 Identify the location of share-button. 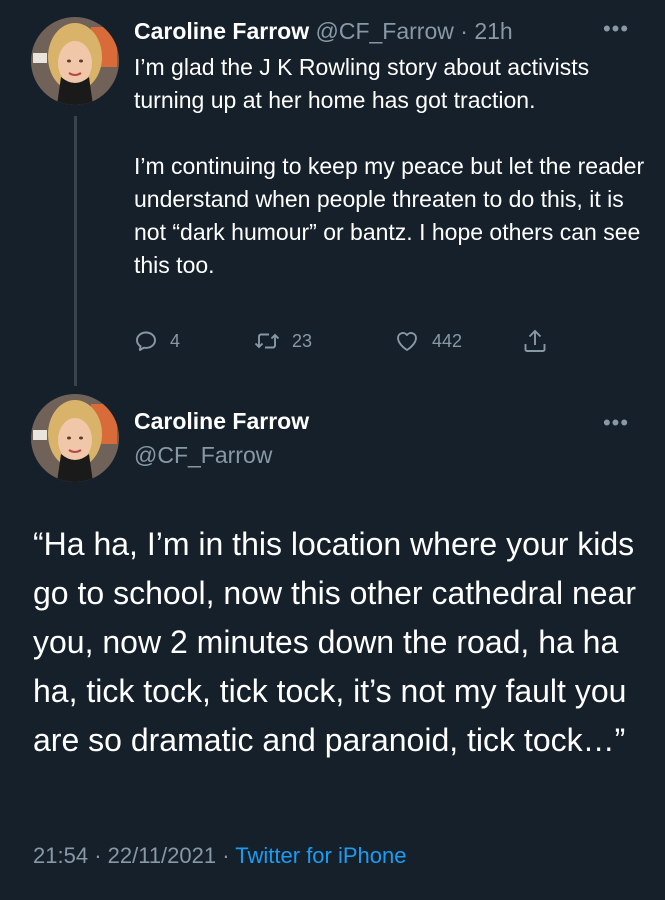
(541, 341).